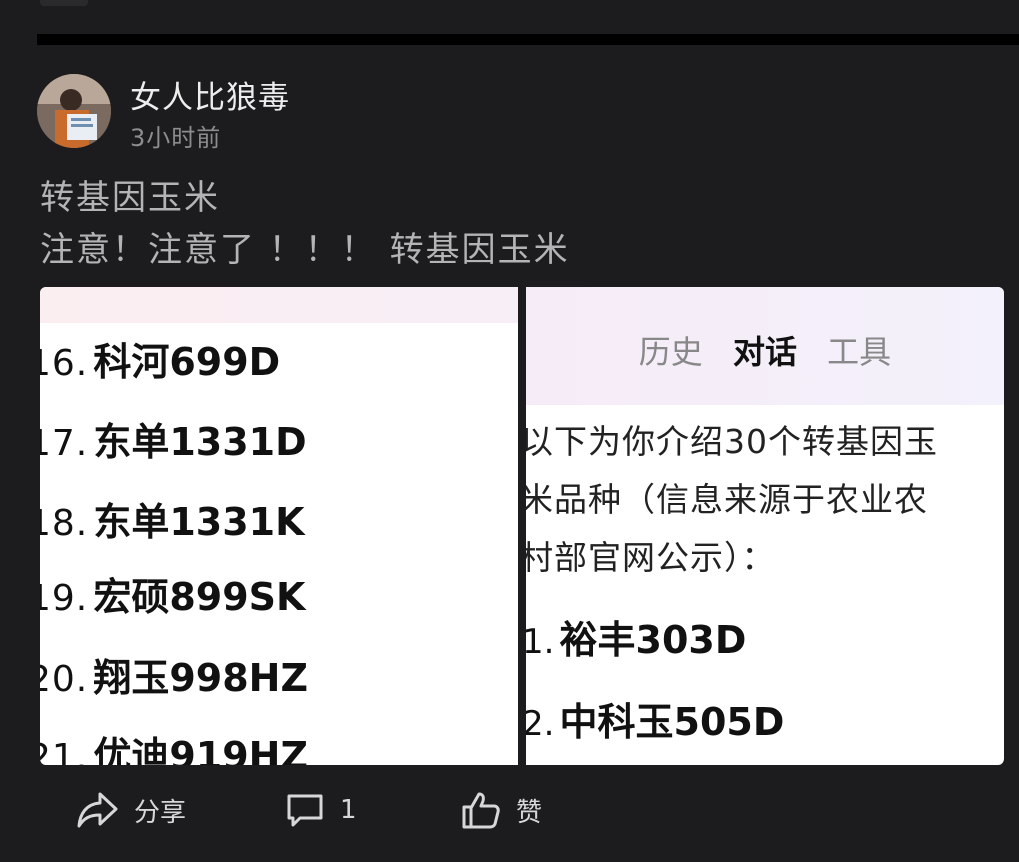 This screenshot has width=1019, height=862. What do you see at coordinates (348, 810) in the screenshot?
I see `comment-count: 1` at bounding box center [348, 810].